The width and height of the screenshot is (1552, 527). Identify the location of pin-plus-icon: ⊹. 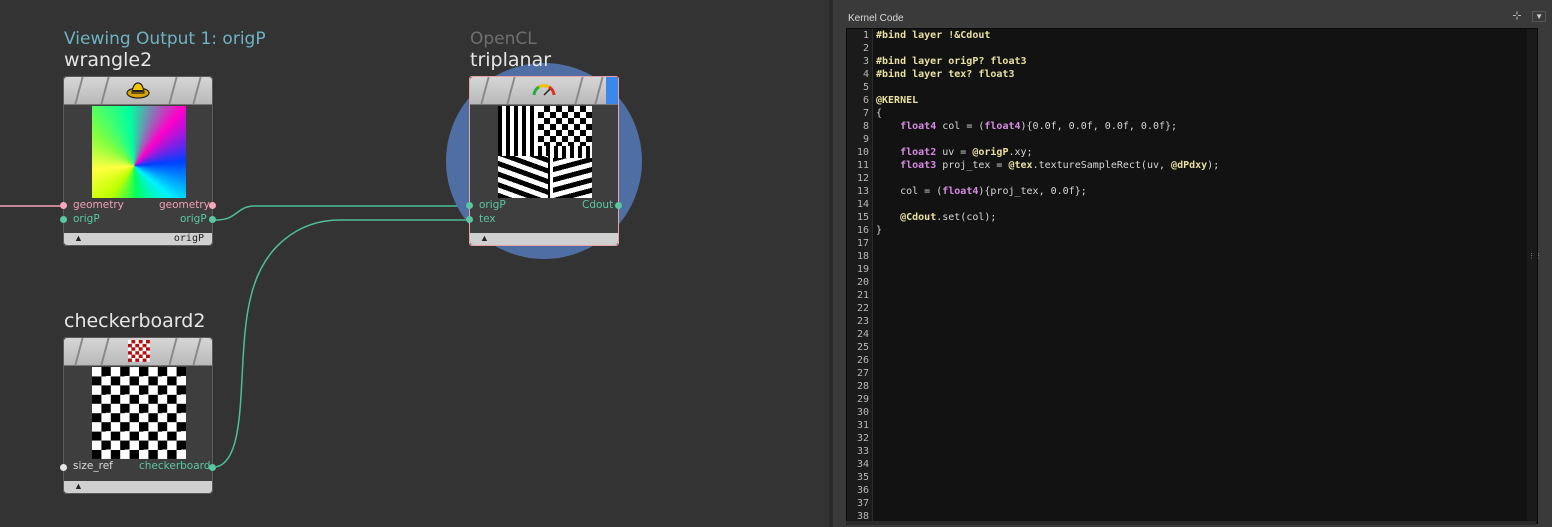
(1516, 15).